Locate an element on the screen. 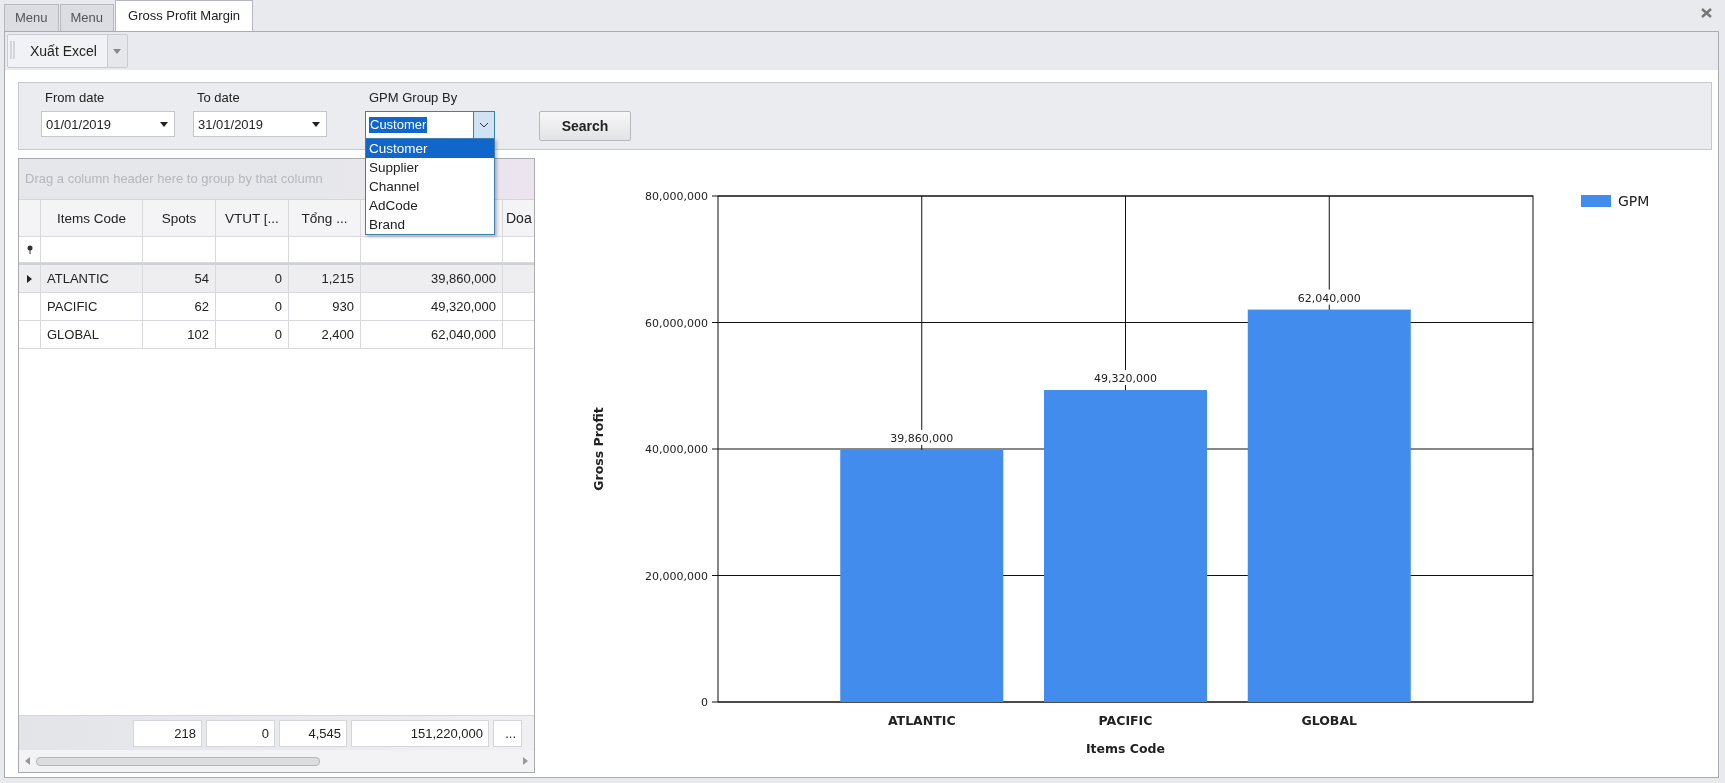 Image resolution: width=1725 pixels, height=783 pixels. column-header: Doa is located at coordinates (518, 218).